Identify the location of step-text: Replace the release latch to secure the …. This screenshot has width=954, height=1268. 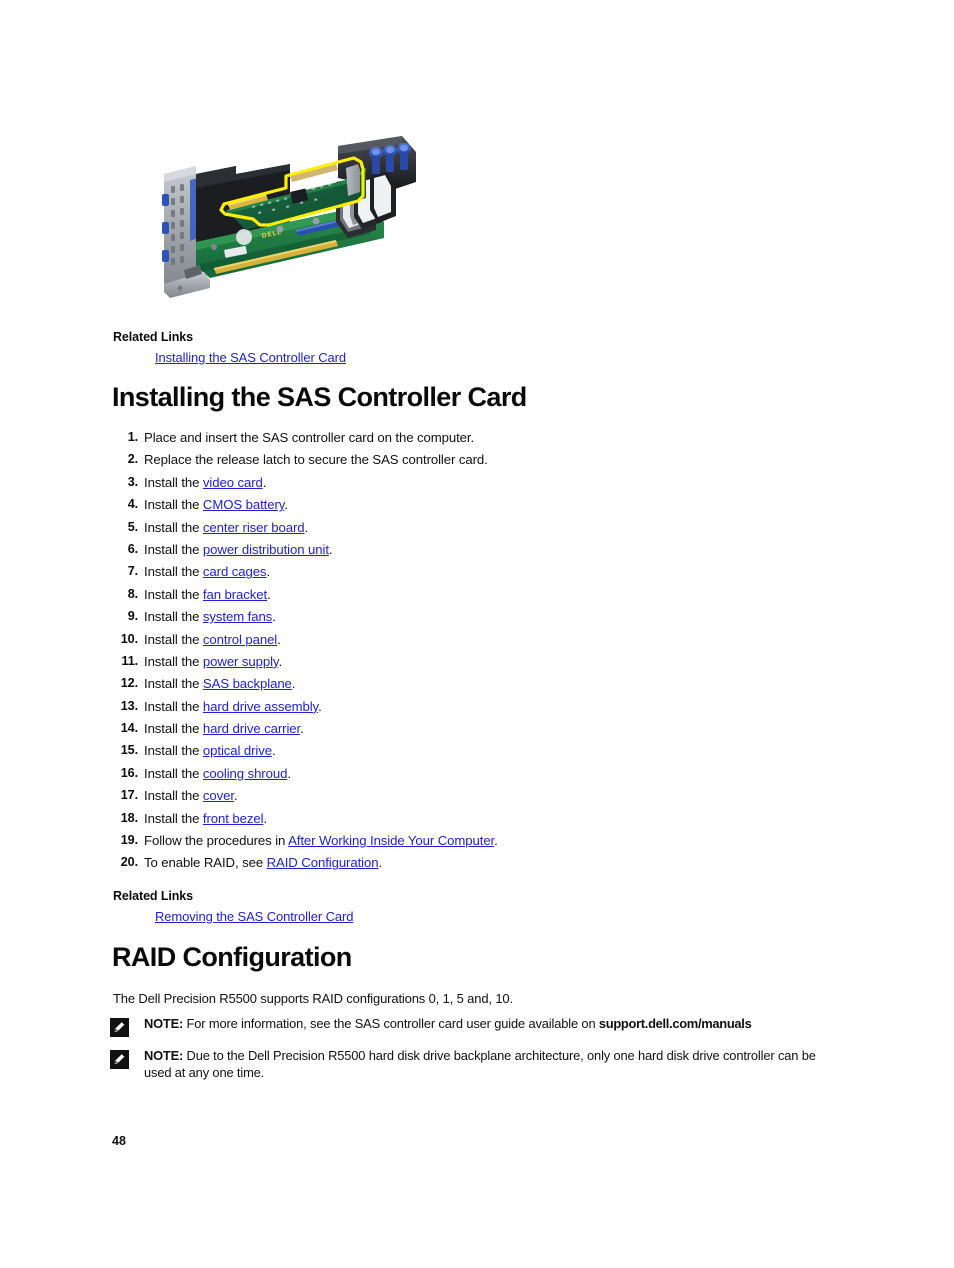
(316, 459).